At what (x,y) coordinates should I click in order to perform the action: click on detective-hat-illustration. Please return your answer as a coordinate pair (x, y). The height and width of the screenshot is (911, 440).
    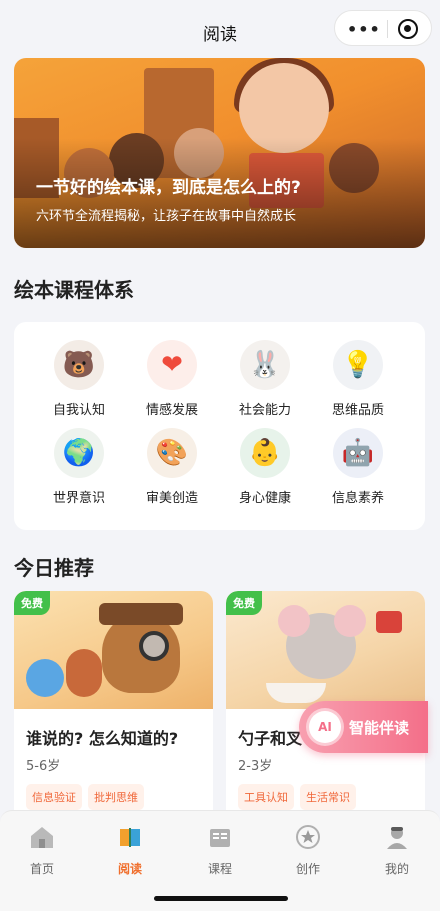
    Looking at the image, I should click on (141, 614).